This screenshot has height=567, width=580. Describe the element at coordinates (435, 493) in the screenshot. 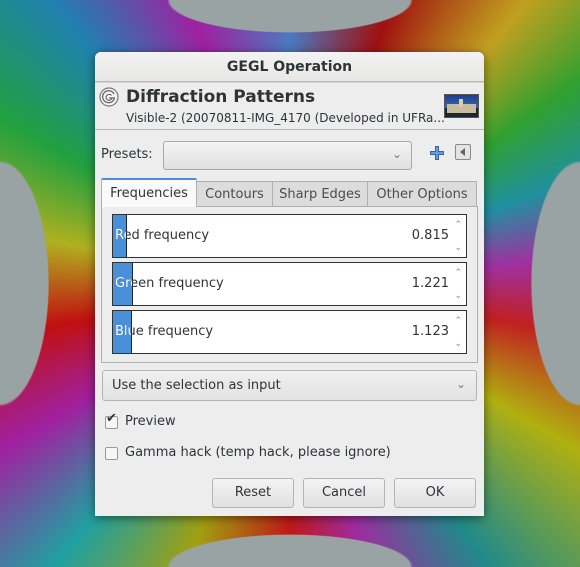

I see `ok-button: OK` at that location.